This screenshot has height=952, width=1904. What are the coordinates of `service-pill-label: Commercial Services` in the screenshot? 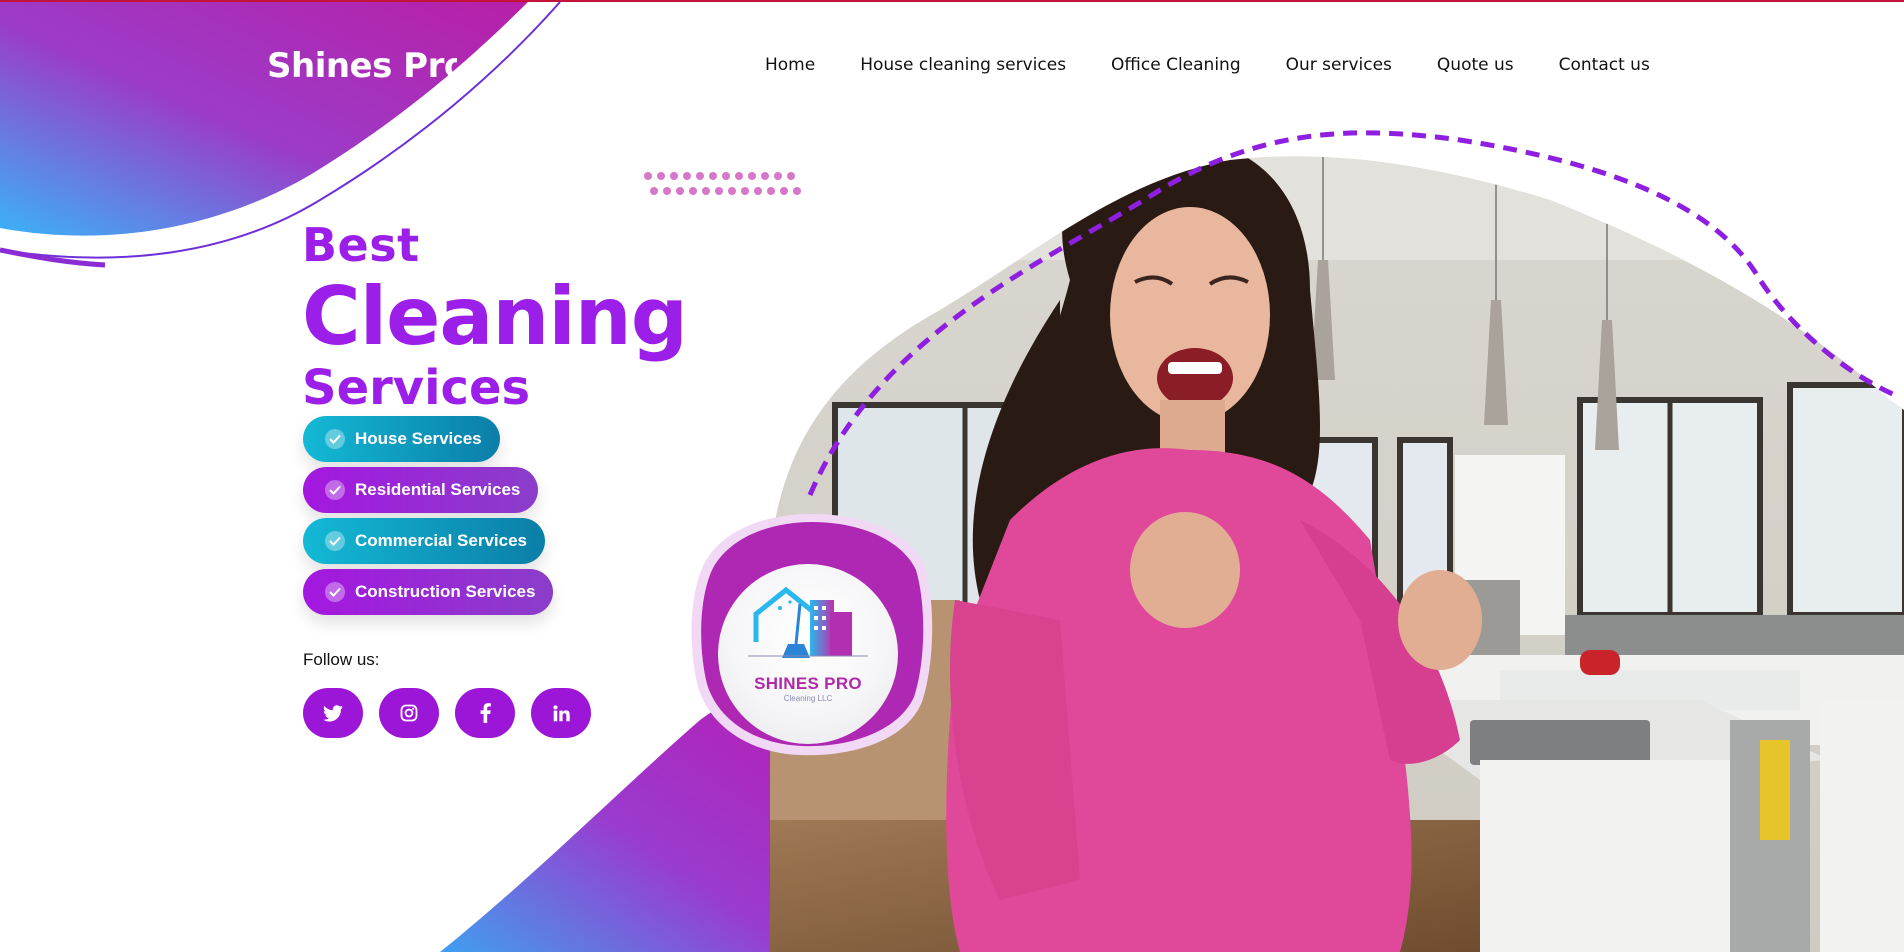 It's located at (441, 540).